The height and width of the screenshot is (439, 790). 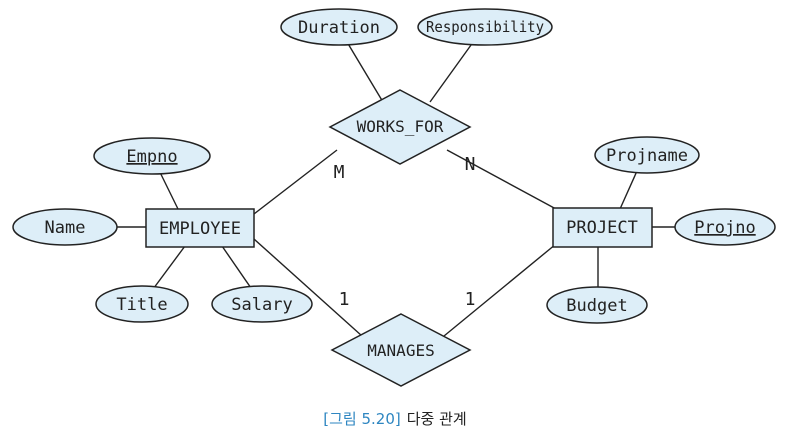 I want to click on works-for-label: WORKS_FOR, so click(x=400, y=126).